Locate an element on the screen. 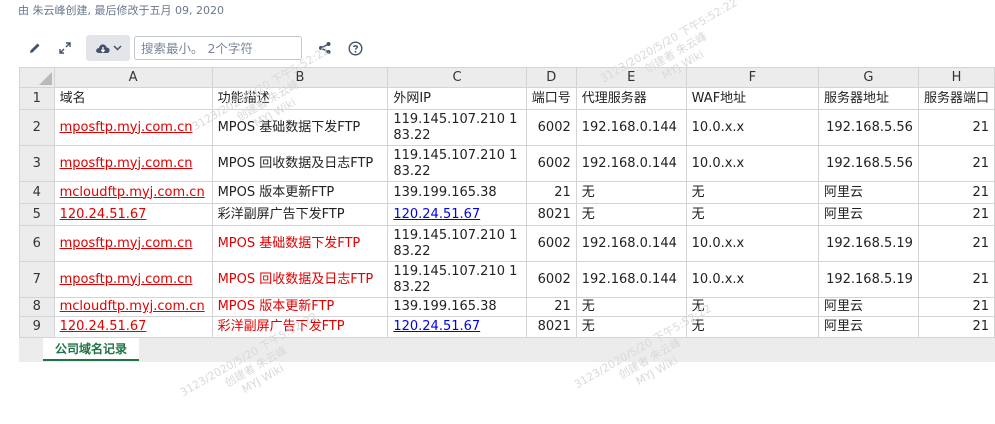  sheet-tab: 公司域名记录 is located at coordinates (91, 349).